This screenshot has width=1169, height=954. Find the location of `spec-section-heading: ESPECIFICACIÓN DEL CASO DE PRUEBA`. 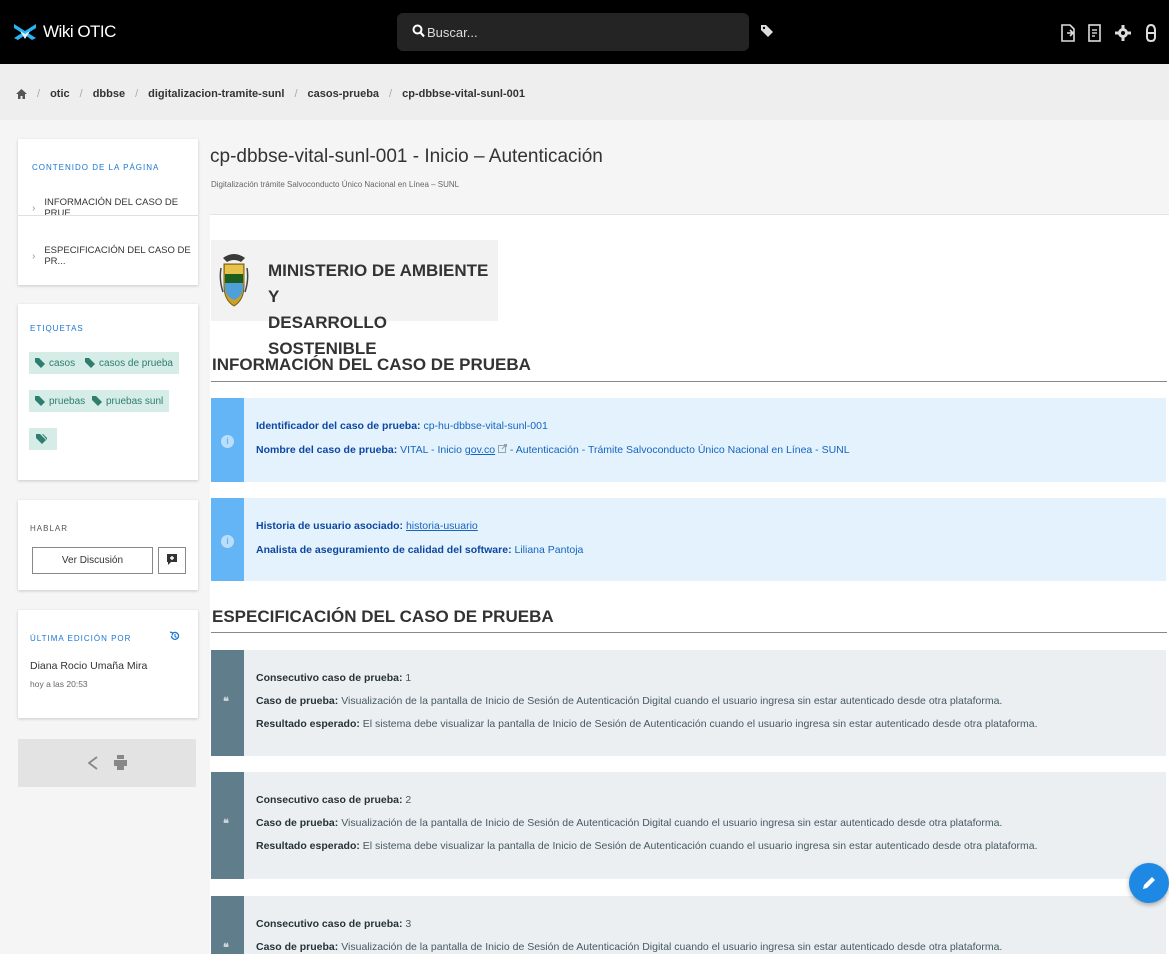

spec-section-heading: ESPECIFICACIÓN DEL CASO DE PRUEBA is located at coordinates (383, 616).